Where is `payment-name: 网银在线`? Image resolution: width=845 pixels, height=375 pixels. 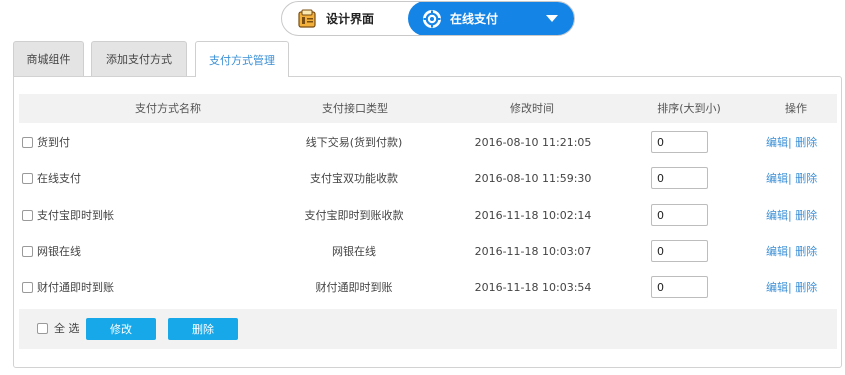 payment-name: 网银在线 is located at coordinates (59, 251).